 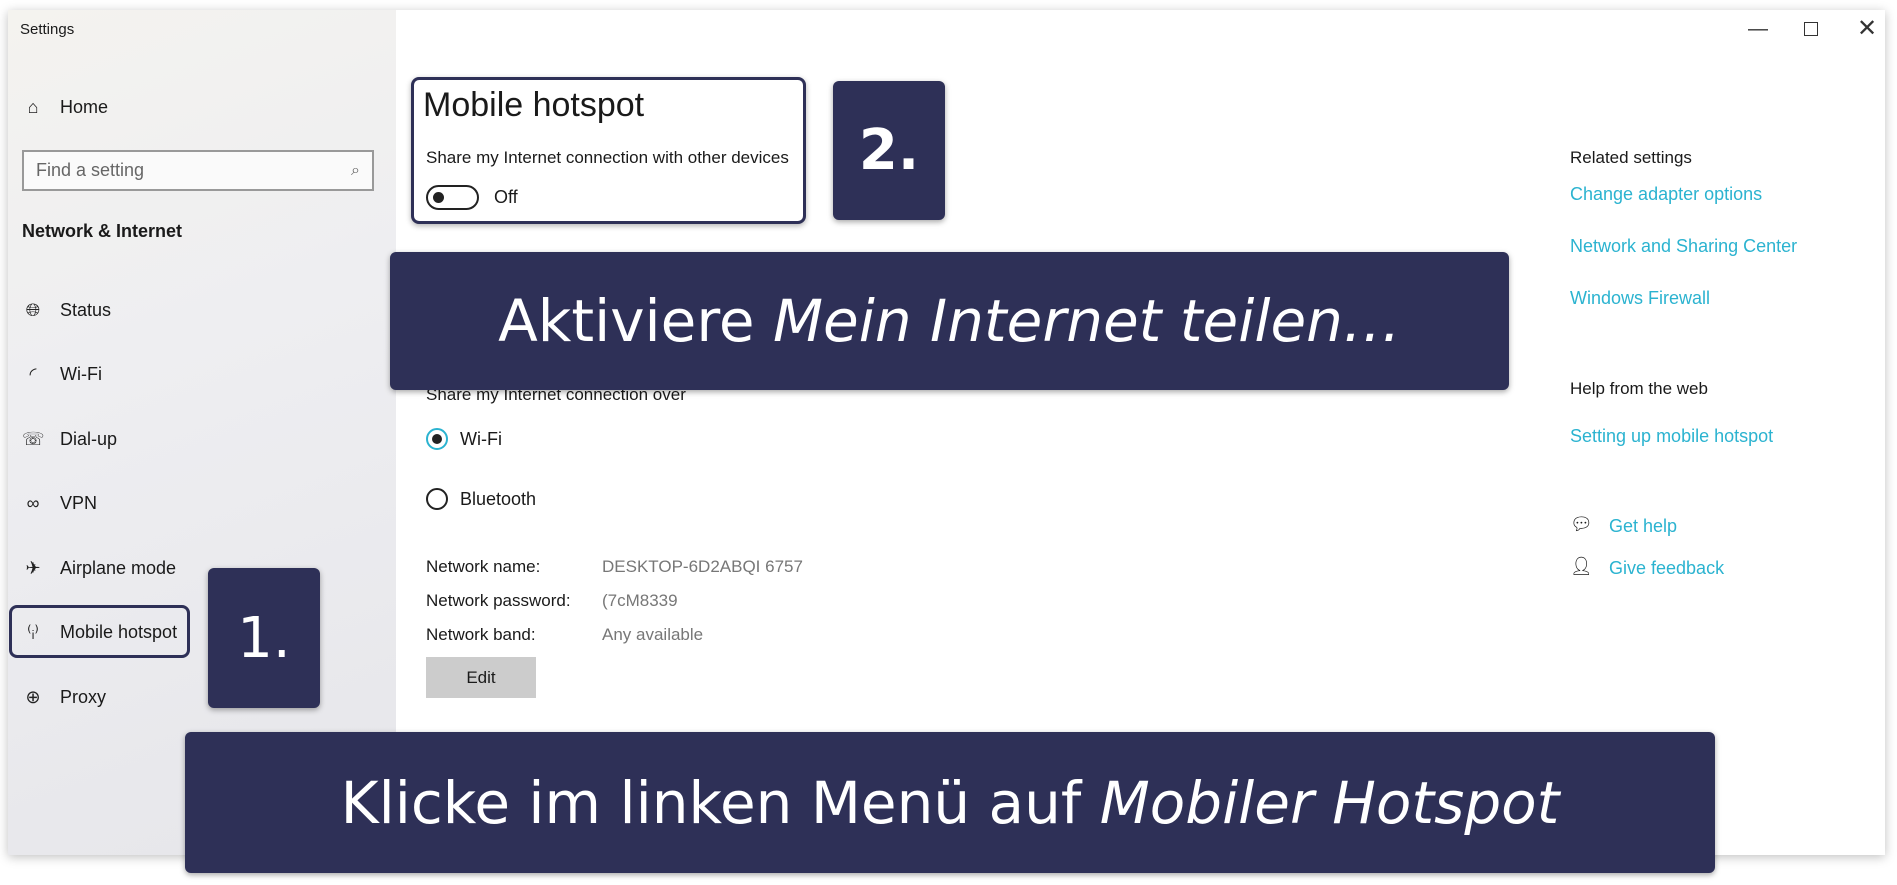 What do you see at coordinates (481, 677) in the screenshot?
I see `edit-button: Edit` at bounding box center [481, 677].